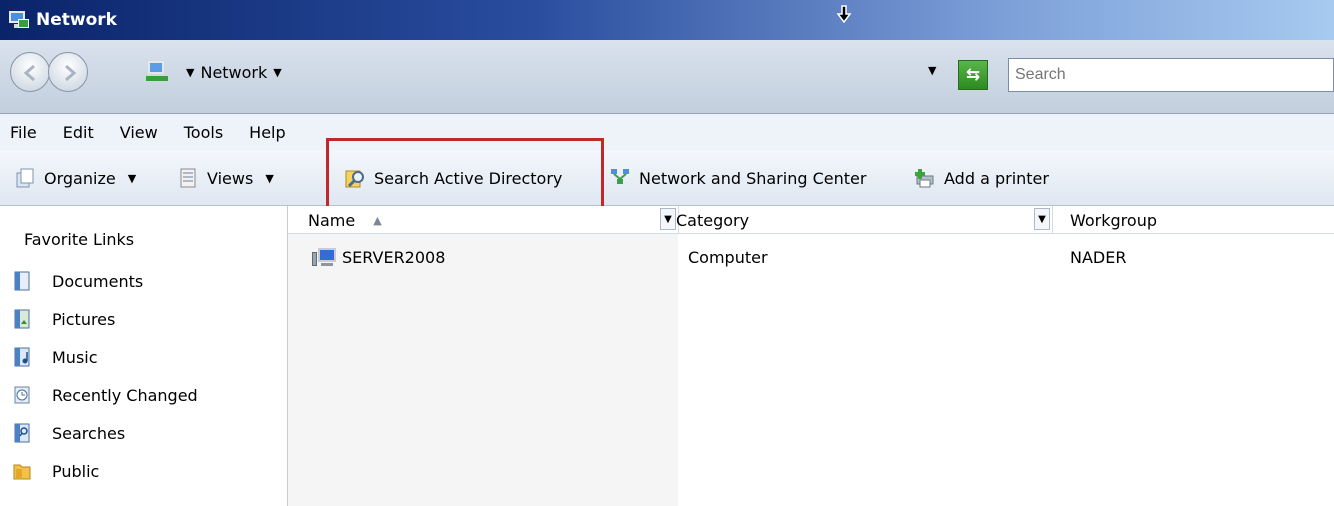  Describe the element at coordinates (1098, 257) in the screenshot. I see `cell-workgroup: NADER` at that location.